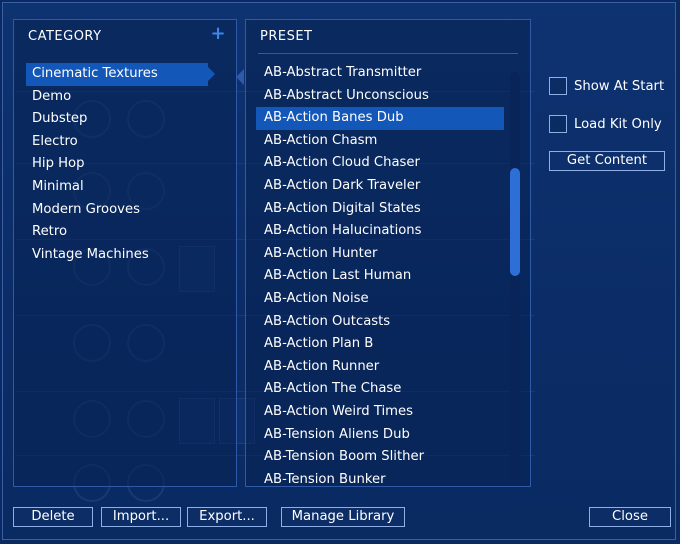  I want to click on category-item: Cinematic Textures, so click(120, 74).